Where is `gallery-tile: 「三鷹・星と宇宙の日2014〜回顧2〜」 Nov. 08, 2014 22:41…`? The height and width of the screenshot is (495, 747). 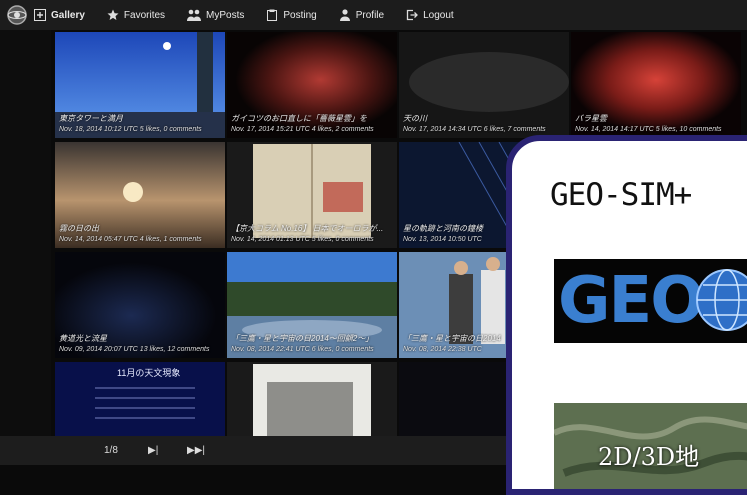
gallery-tile: 「三鷹・星と宇宙の日2014〜回顧2〜」 Nov. 08, 2014 22:41… is located at coordinates (312, 305).